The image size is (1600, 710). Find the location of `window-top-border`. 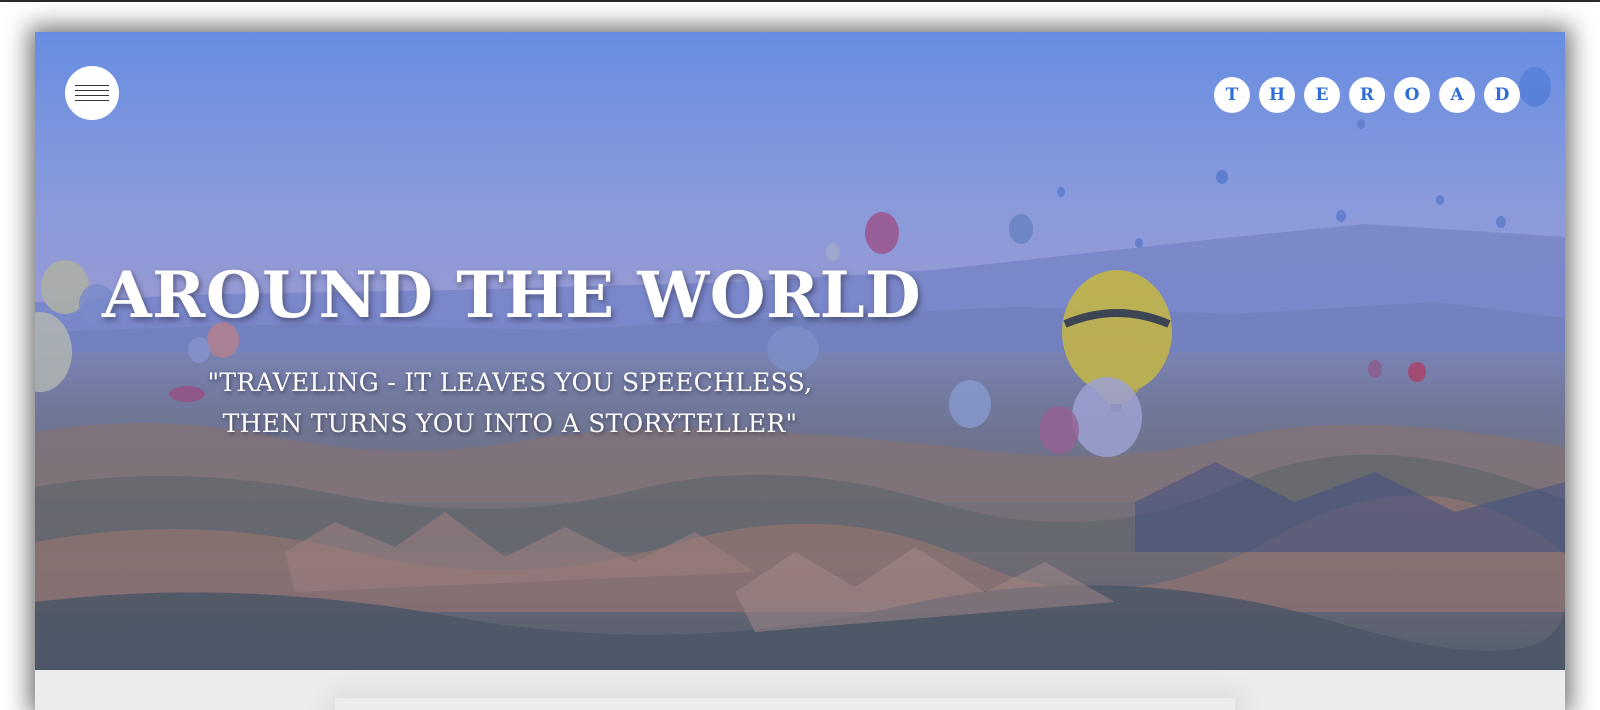

window-top-border is located at coordinates (800, 1).